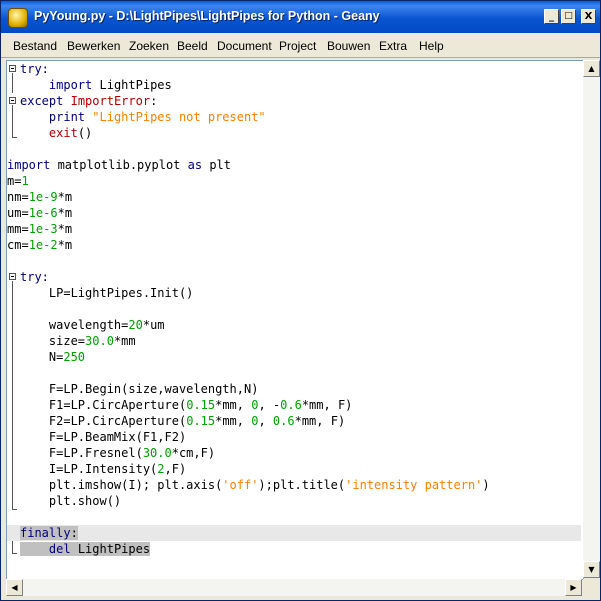 The image size is (601, 601). What do you see at coordinates (149, 46) in the screenshot?
I see `menu-zoeken: Zoeken` at bounding box center [149, 46].